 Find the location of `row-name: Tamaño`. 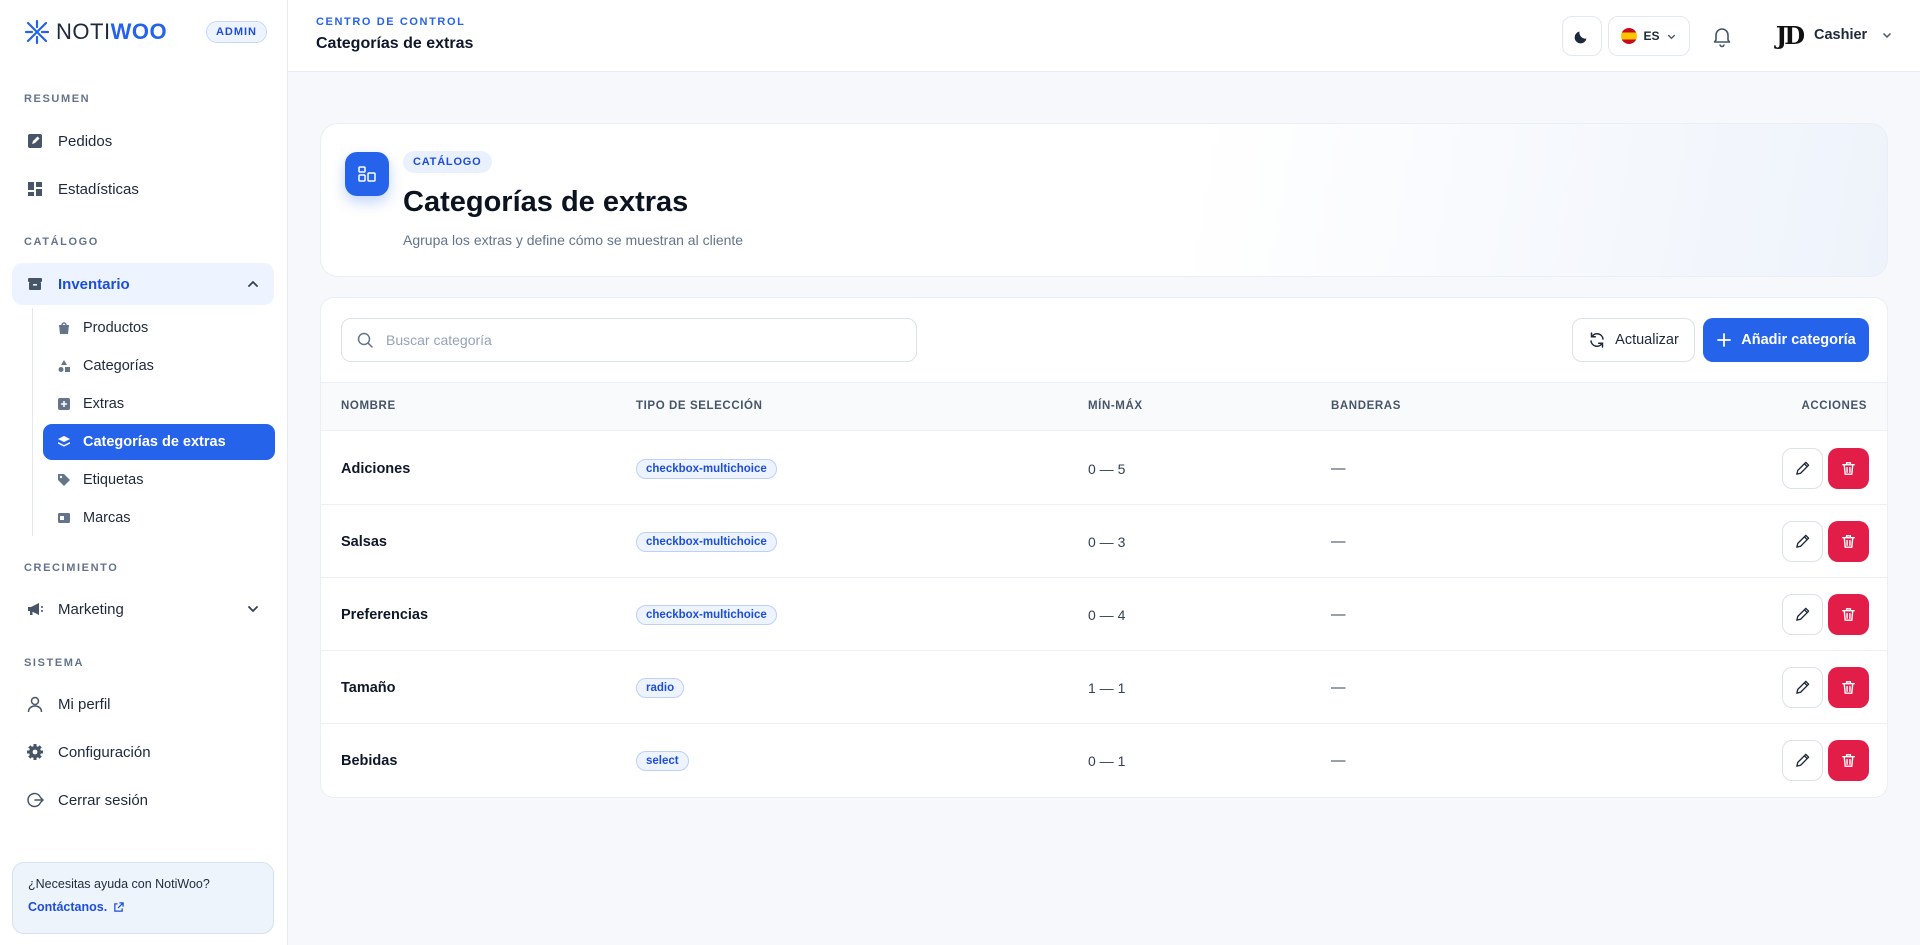

row-name: Tamaño is located at coordinates (368, 687).